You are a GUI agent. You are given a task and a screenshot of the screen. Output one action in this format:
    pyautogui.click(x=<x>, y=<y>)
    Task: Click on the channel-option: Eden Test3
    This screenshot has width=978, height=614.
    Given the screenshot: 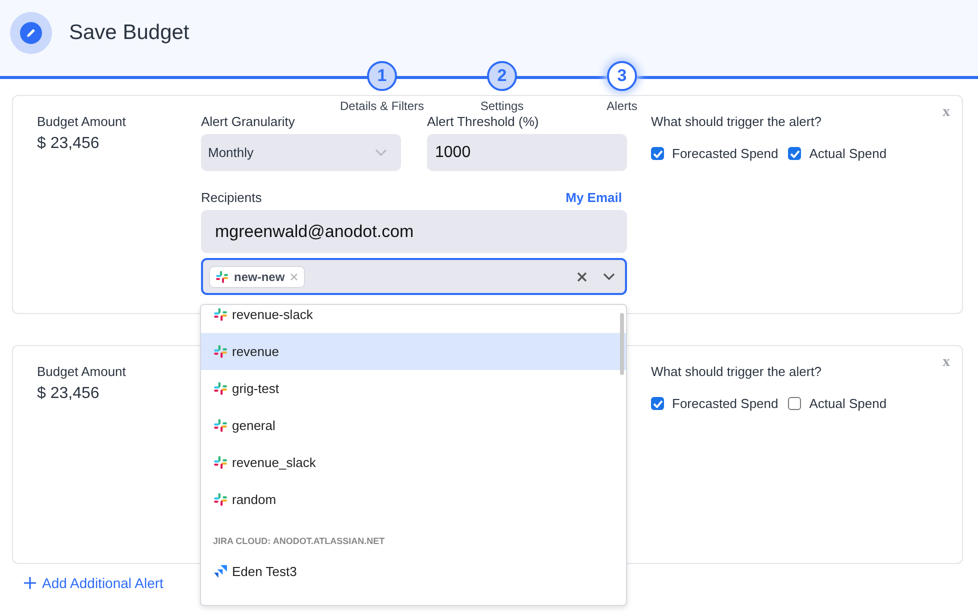 What is the action you would take?
    pyautogui.click(x=413, y=571)
    